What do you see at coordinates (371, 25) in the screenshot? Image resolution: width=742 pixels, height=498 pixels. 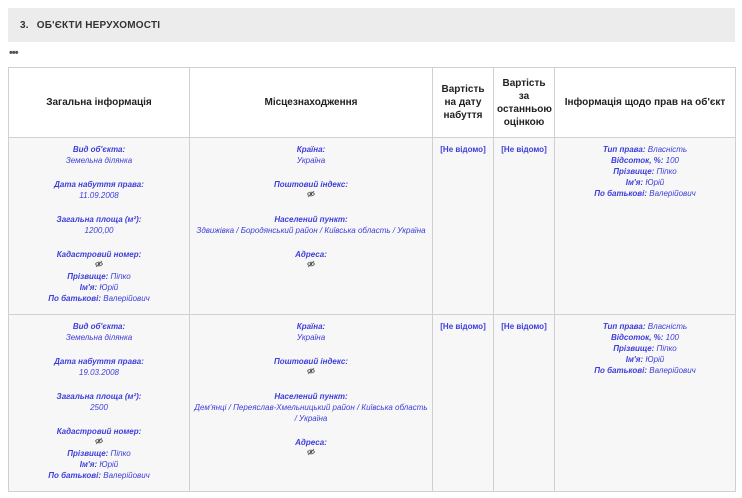 I see `section-header: 3. ОБ'ЄКТИ НЕРУХОМОСТІ` at bounding box center [371, 25].